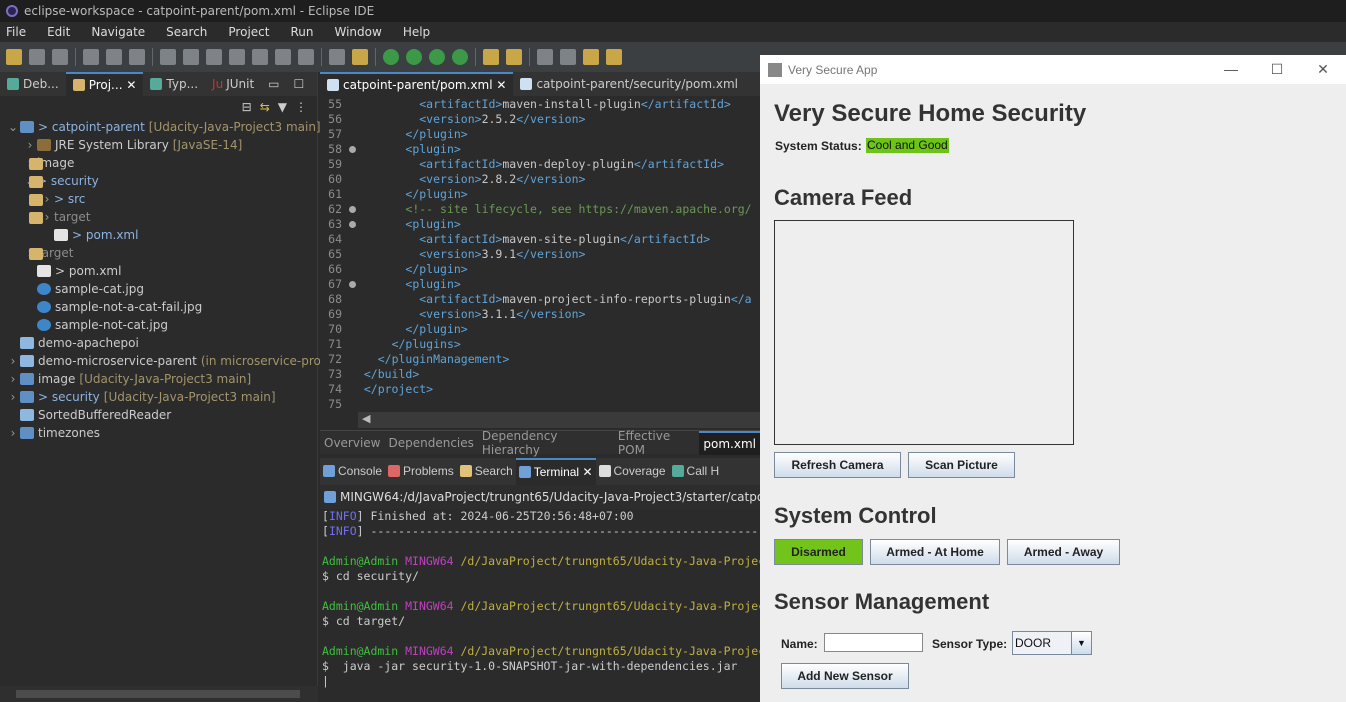 Image resolution: width=1346 pixels, height=702 pixels. Describe the element at coordinates (1052, 643) in the screenshot. I see `sensor-type-select: DOOR ▼` at that location.